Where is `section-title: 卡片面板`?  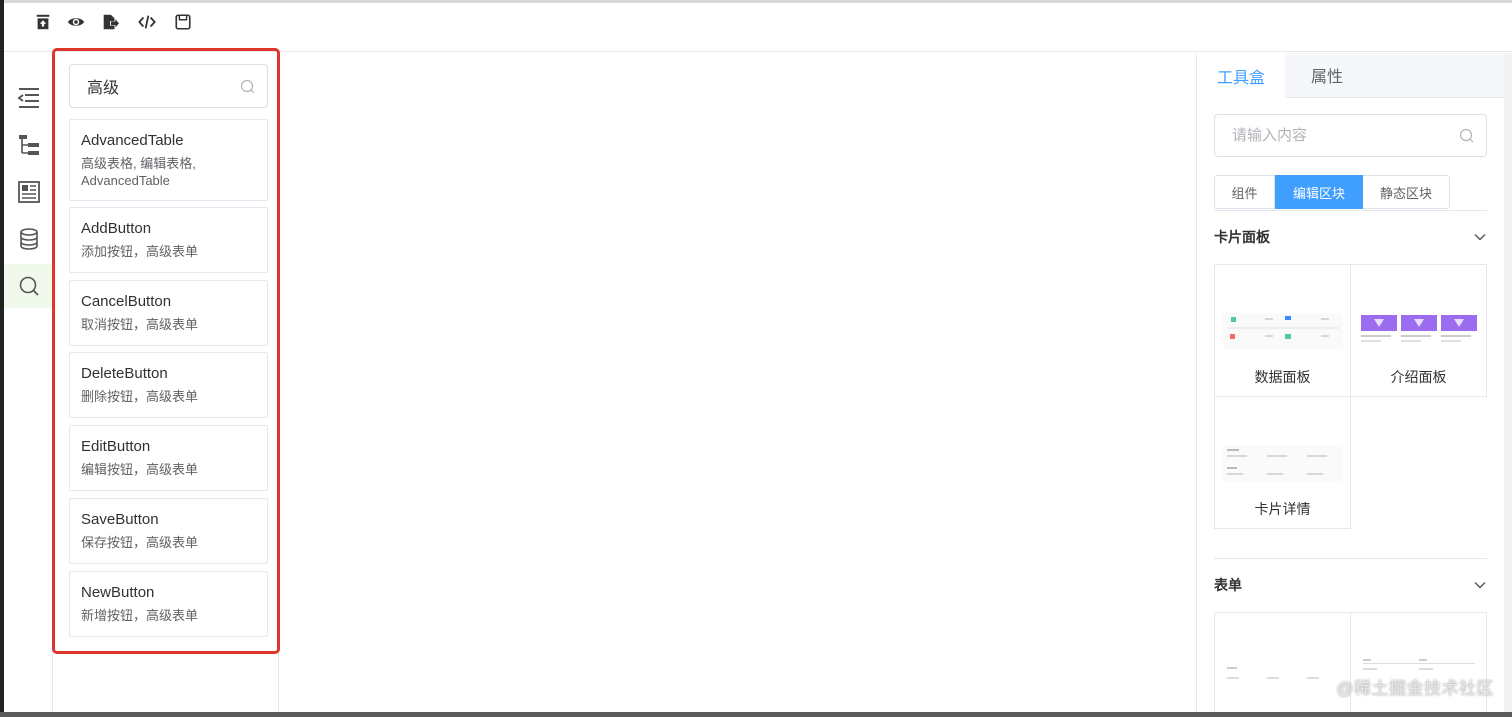
section-title: 卡片面板 is located at coordinates (1242, 237).